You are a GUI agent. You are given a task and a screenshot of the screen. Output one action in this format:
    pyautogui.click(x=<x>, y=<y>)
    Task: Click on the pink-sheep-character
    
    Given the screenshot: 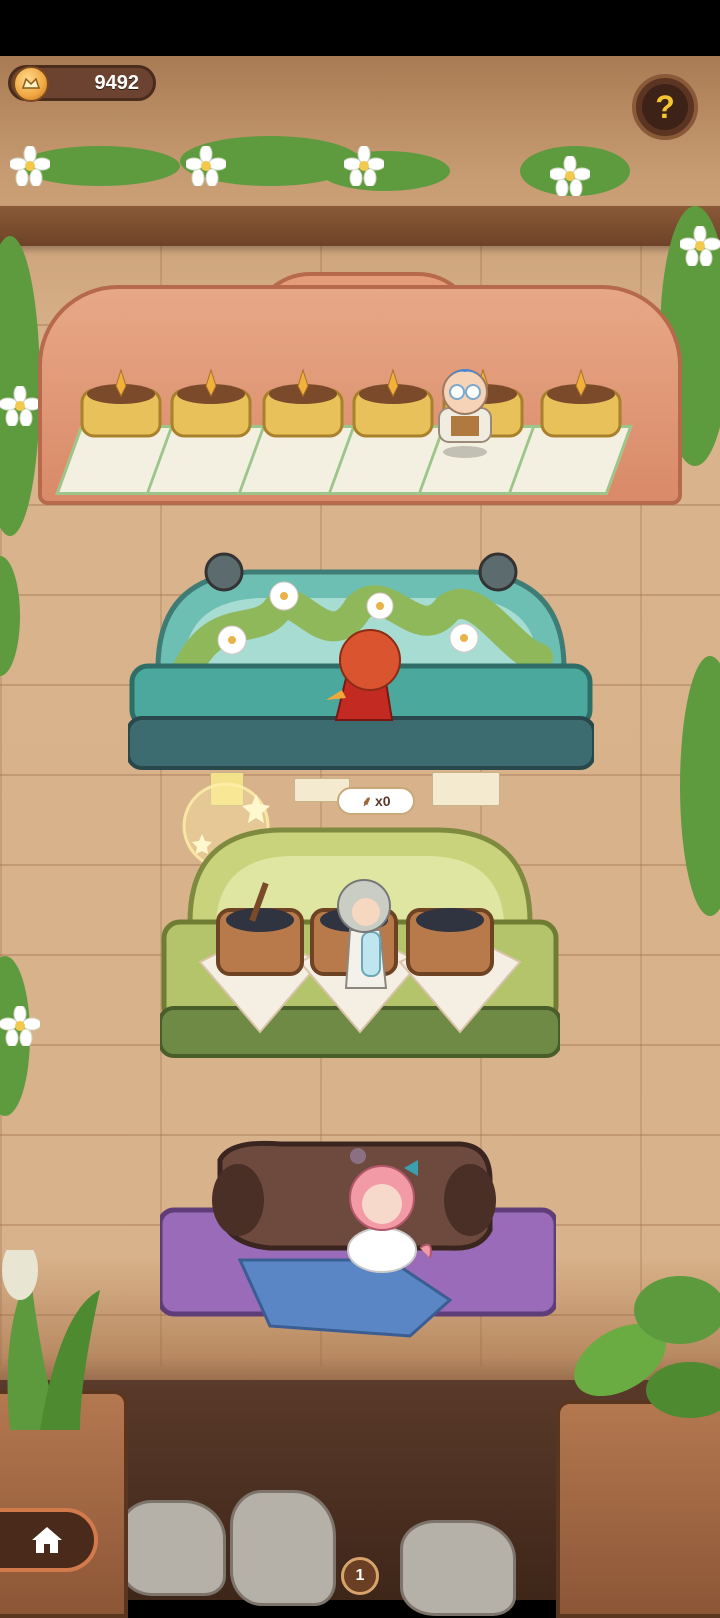 What is the action you would take?
    pyautogui.click(x=389, y=1213)
    